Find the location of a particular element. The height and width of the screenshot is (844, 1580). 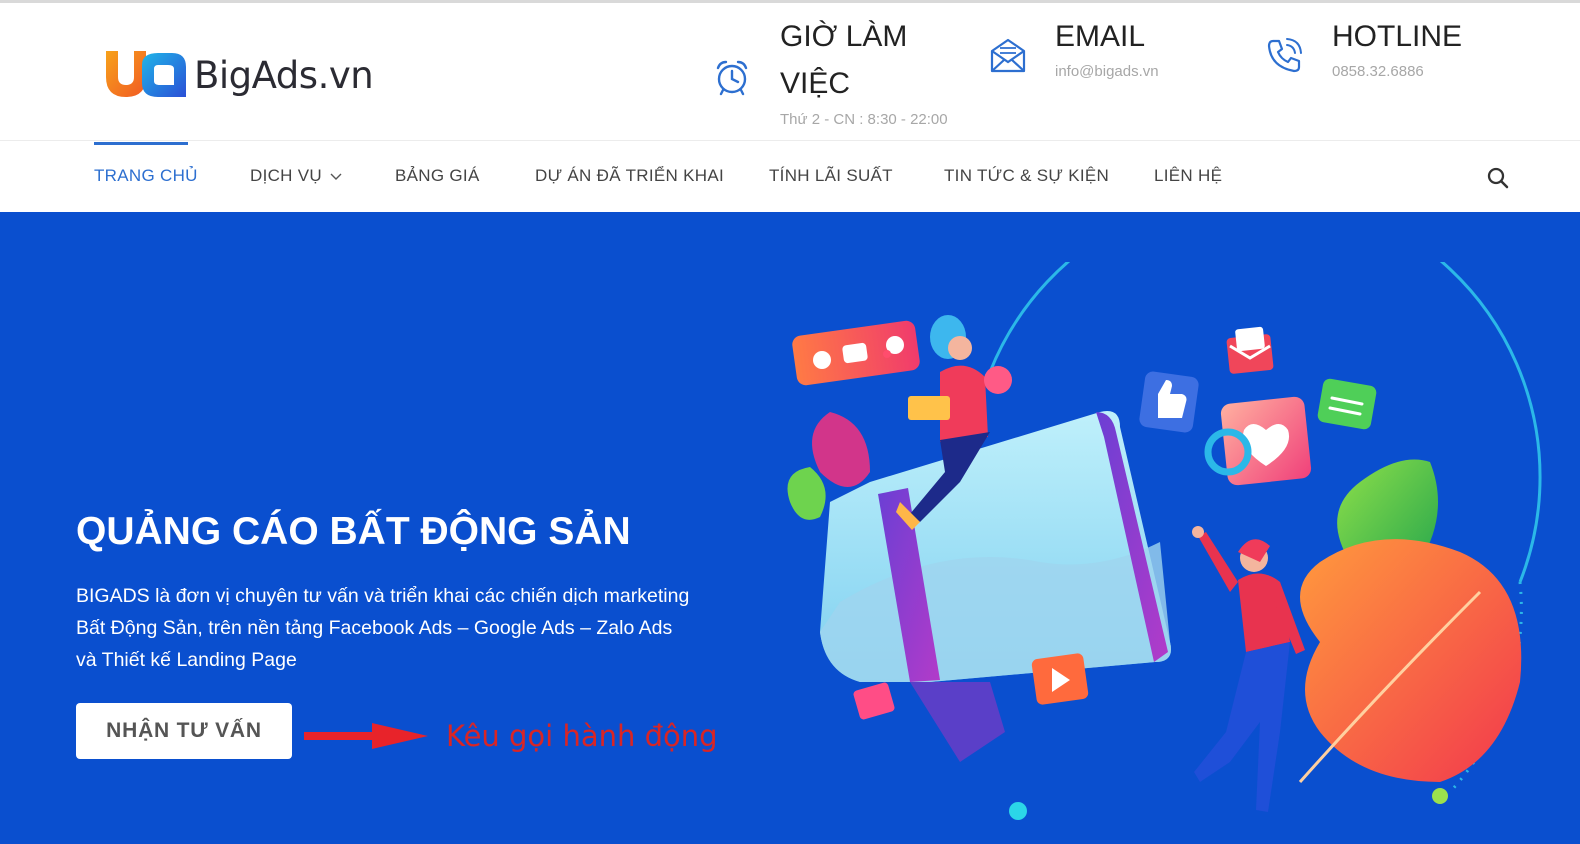

email-title: EMAIL is located at coordinates (1100, 36).